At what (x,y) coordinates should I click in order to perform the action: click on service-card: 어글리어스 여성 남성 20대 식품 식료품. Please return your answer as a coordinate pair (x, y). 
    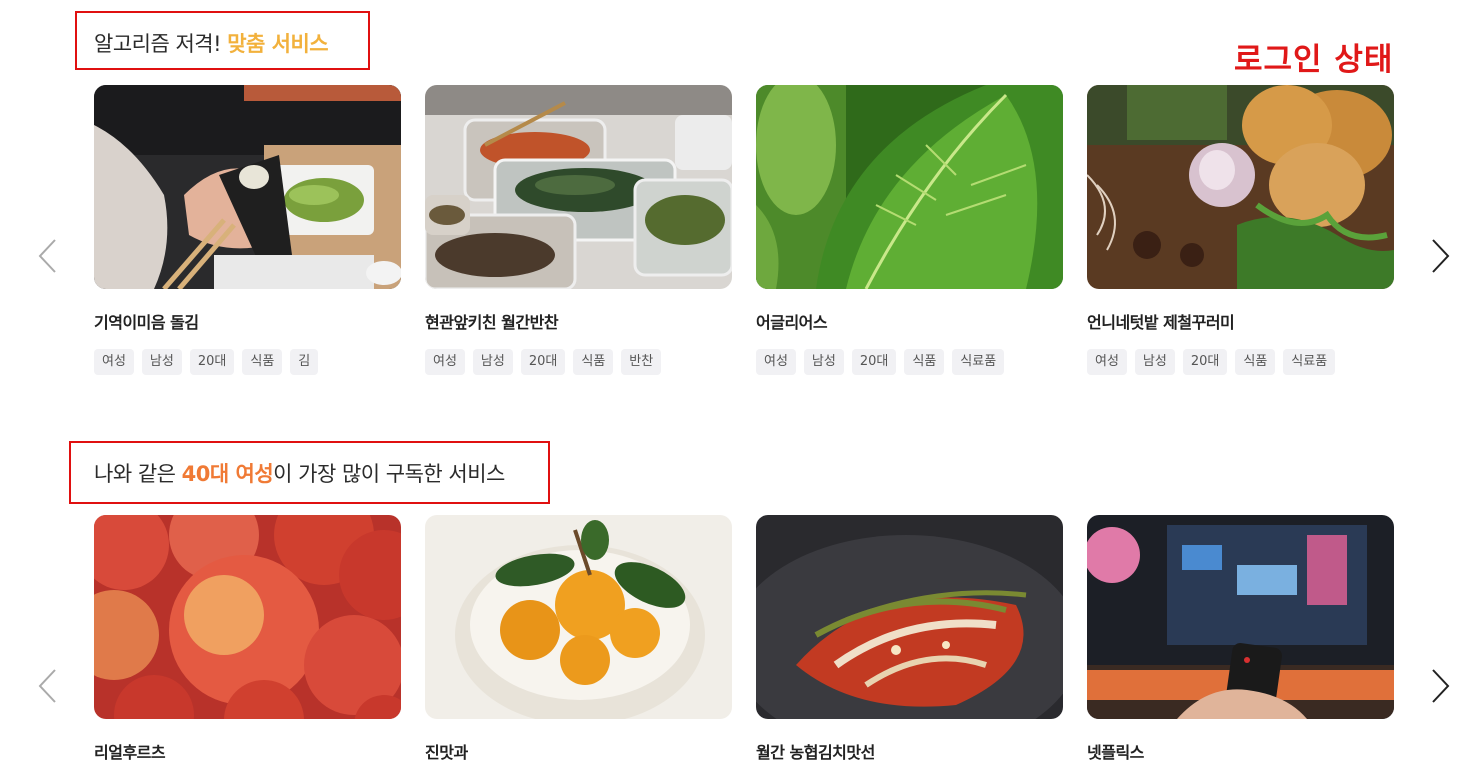
    Looking at the image, I should click on (909, 230).